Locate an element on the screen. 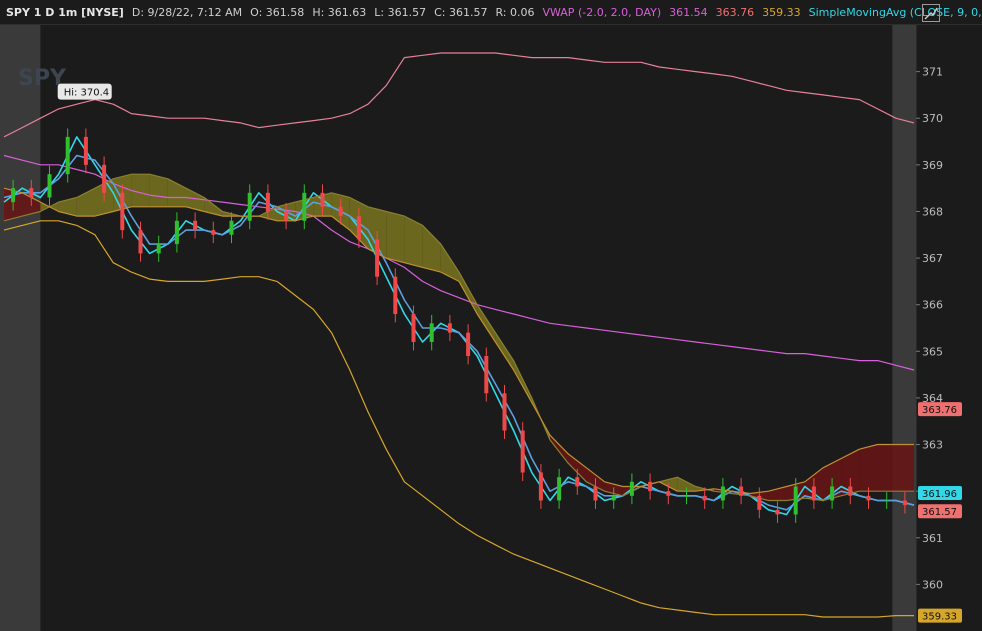 Image resolution: width=982 pixels, height=631 pixels. low-label: L: 361.57 is located at coordinates (400, 12).